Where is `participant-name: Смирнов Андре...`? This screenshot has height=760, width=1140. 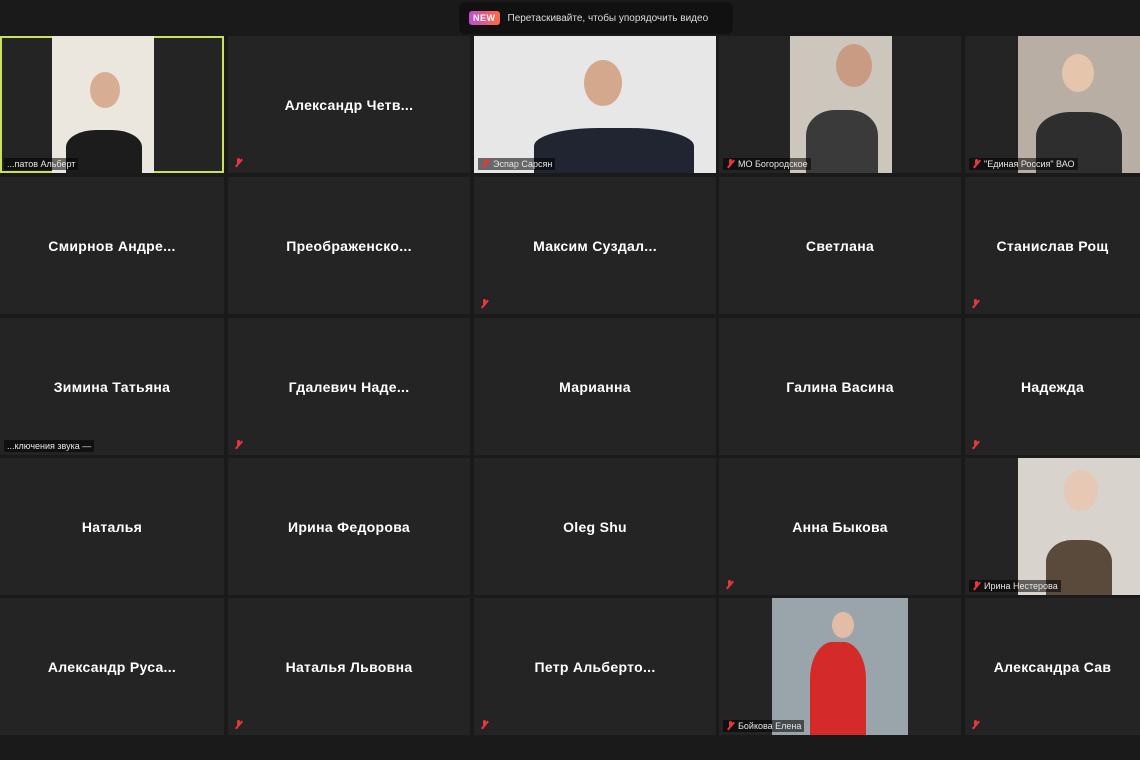
participant-name: Смирнов Андре... is located at coordinates (112, 245).